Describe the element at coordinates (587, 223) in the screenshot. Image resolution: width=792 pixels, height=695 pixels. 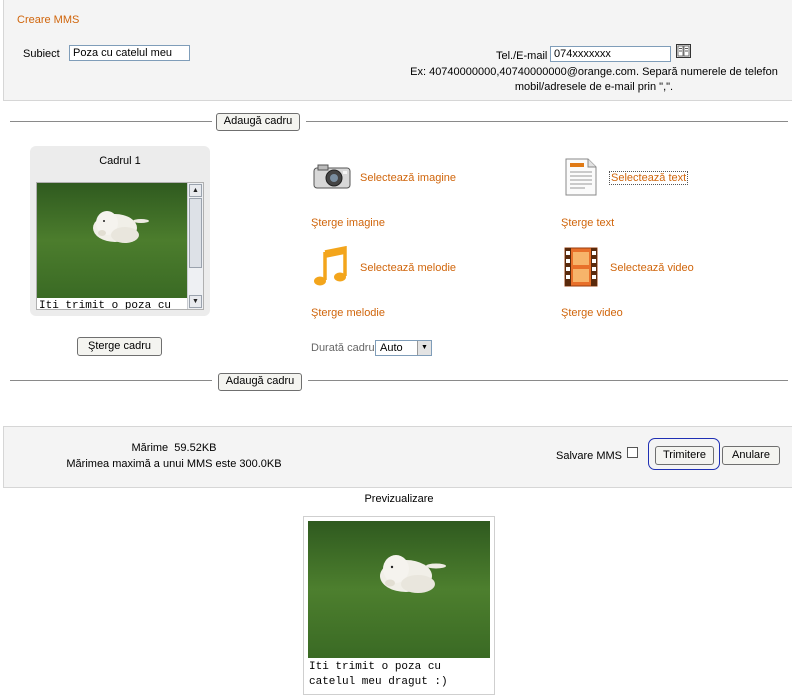
I see `delete-text-link: Şterge text` at that location.